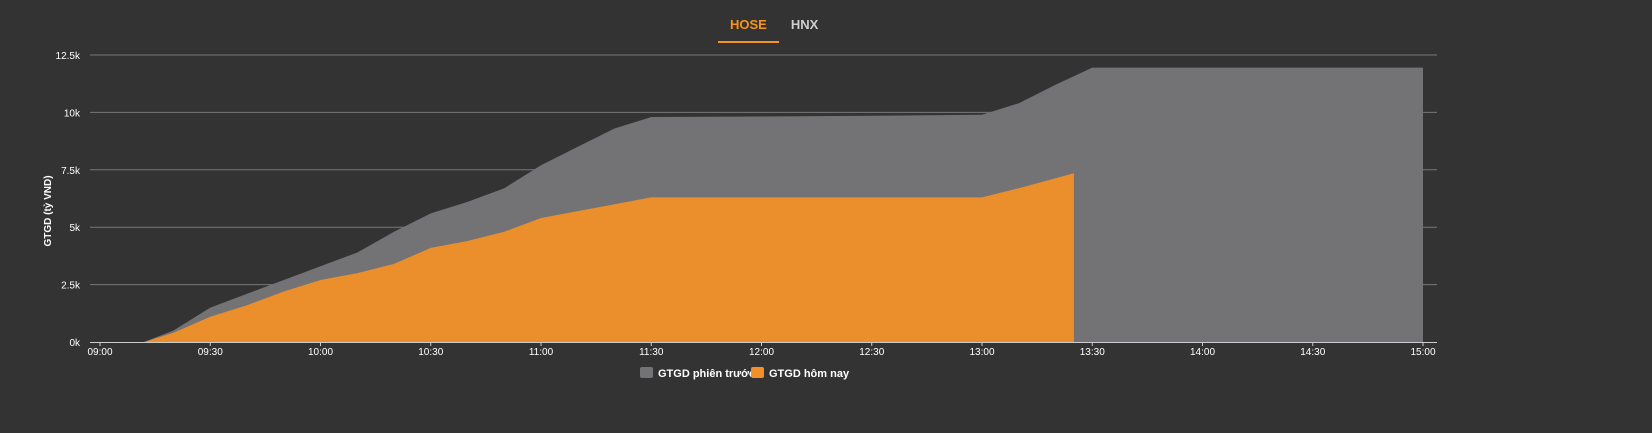 The height and width of the screenshot is (433, 1652). I want to click on y-tick-label: 12.5k, so click(68, 56).